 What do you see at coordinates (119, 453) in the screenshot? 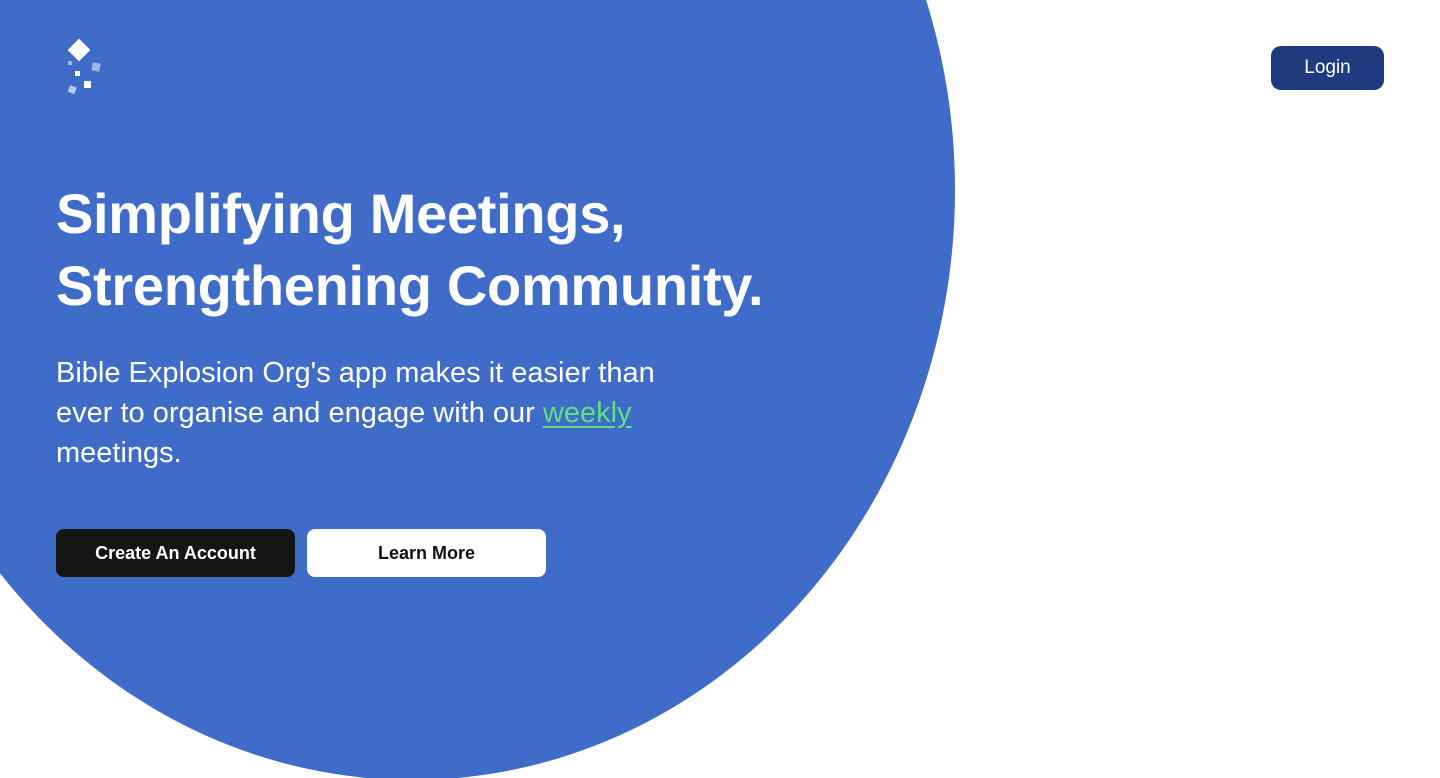
I see `subtext-after-link: meetings.` at bounding box center [119, 453].